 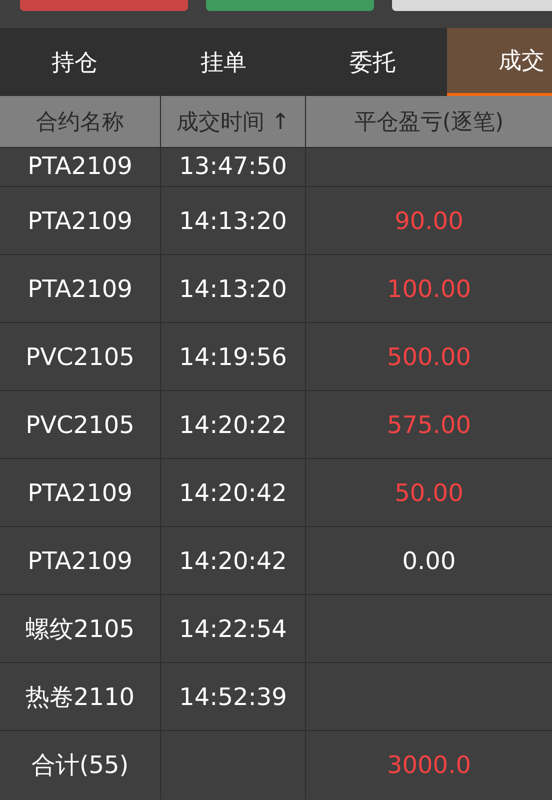 I want to click on total-label: 合计(55), so click(x=80, y=765).